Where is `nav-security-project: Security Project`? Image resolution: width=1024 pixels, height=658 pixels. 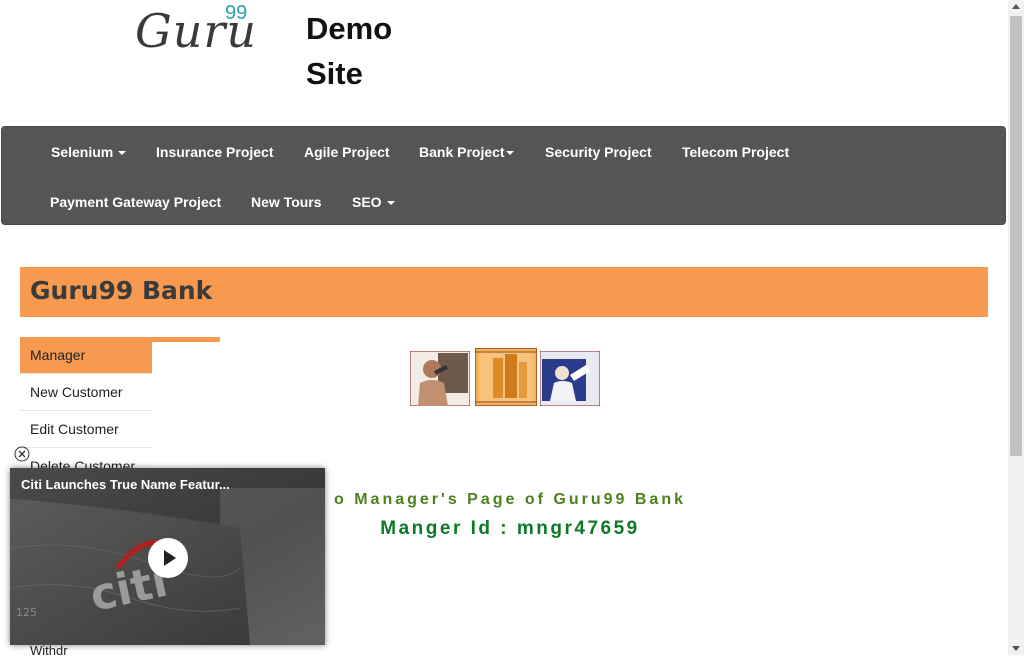
nav-security-project: Security Project is located at coordinates (598, 152).